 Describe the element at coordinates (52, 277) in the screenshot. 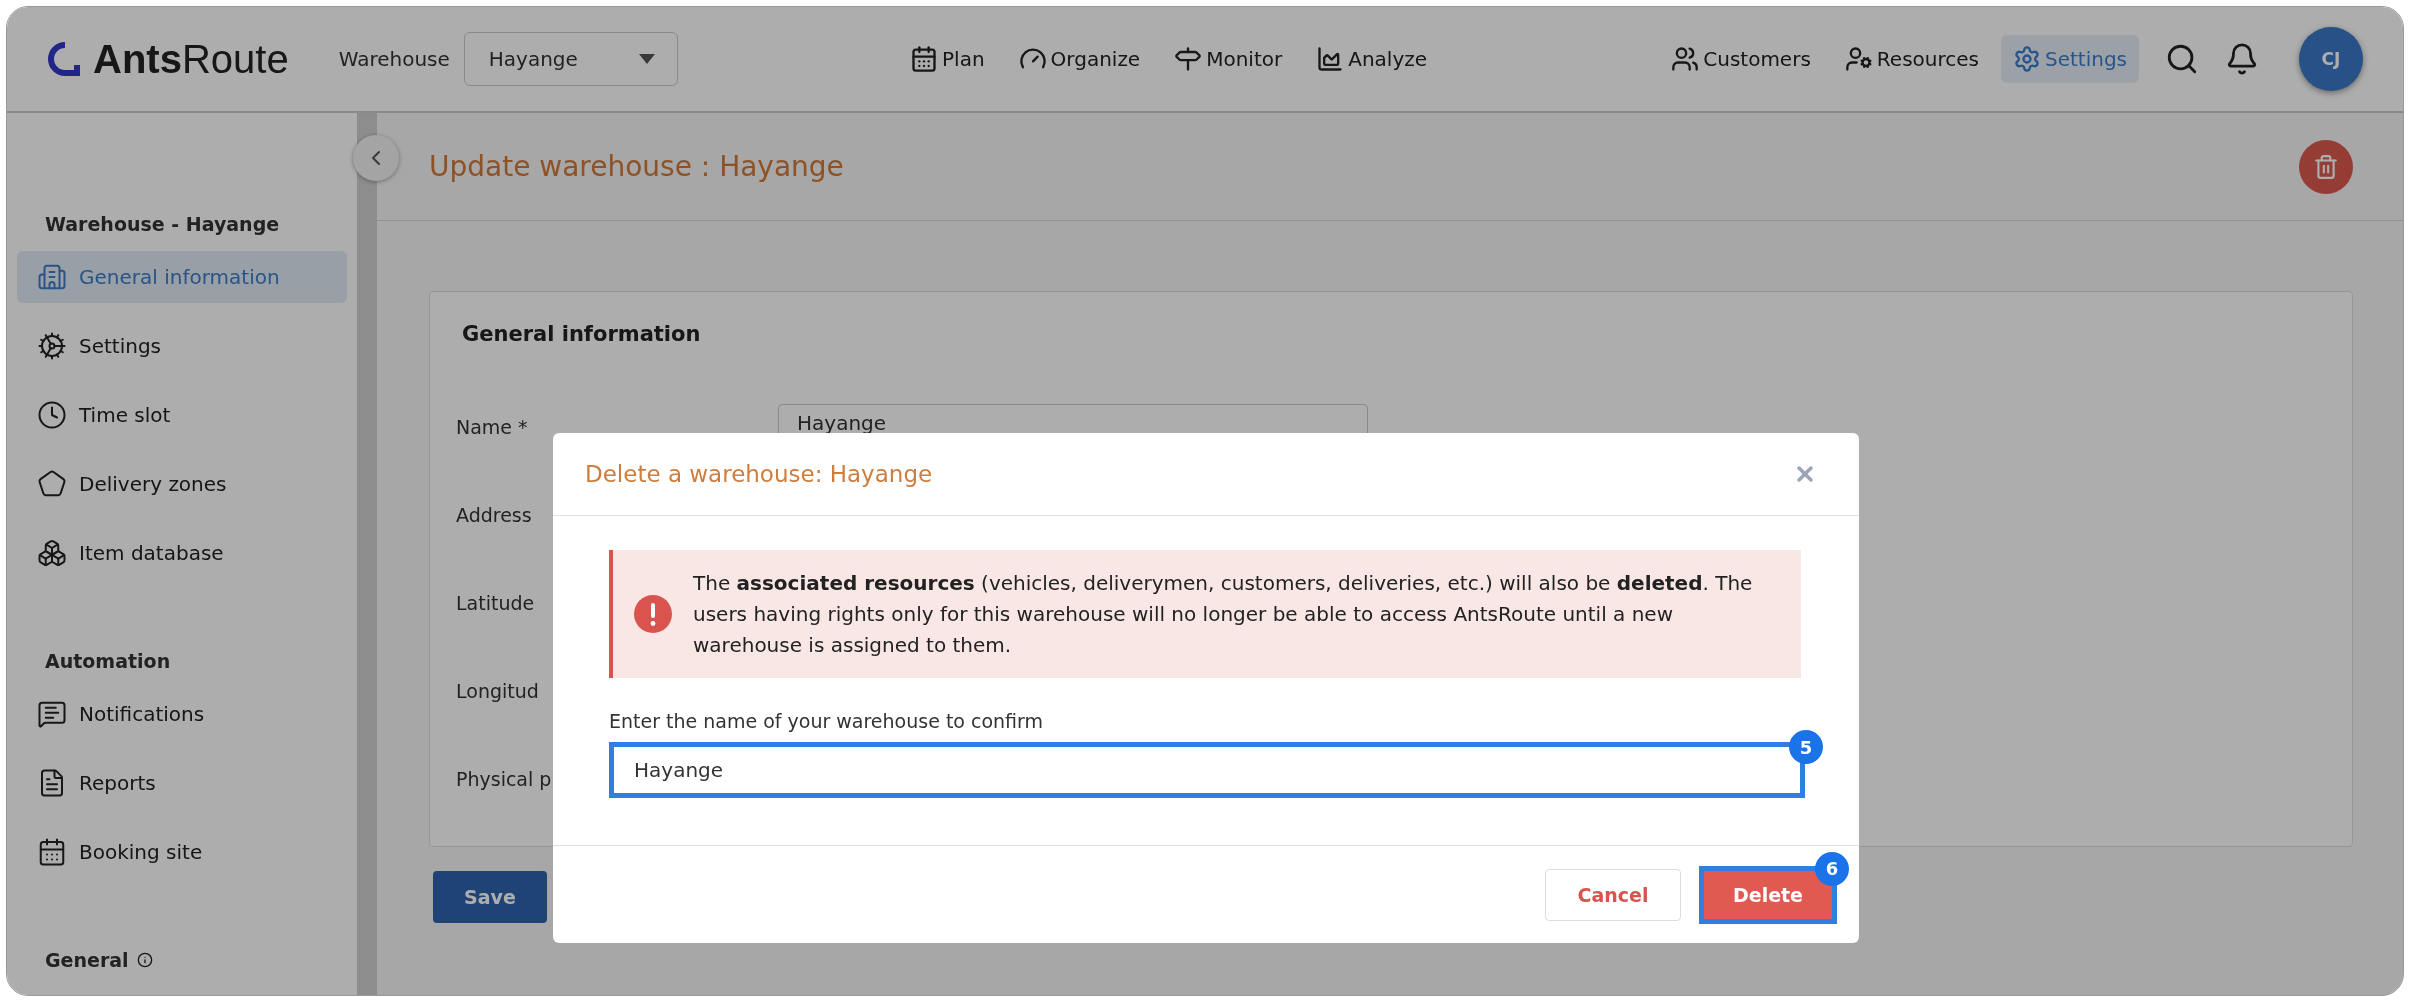

I see `building-icon` at that location.